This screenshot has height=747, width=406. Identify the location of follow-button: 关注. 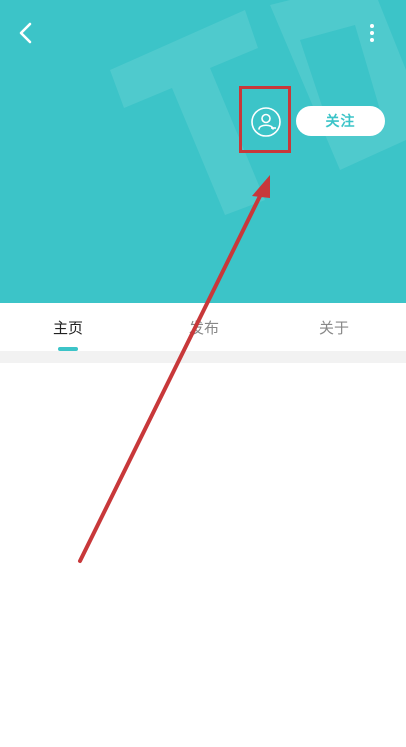
(340, 121).